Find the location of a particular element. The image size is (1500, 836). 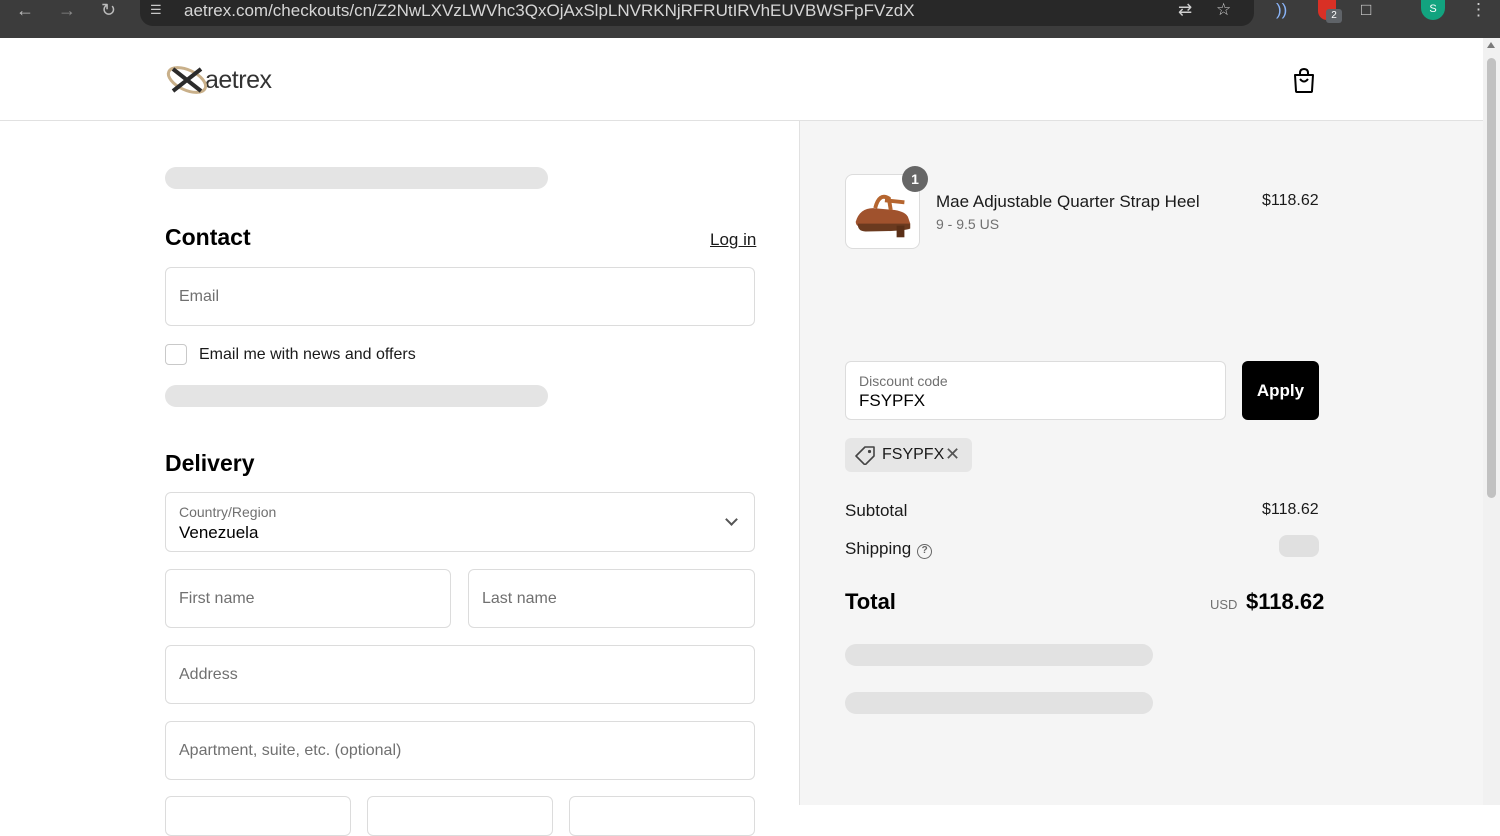

product-variant: 9 - 9.5 US is located at coordinates (968, 224).